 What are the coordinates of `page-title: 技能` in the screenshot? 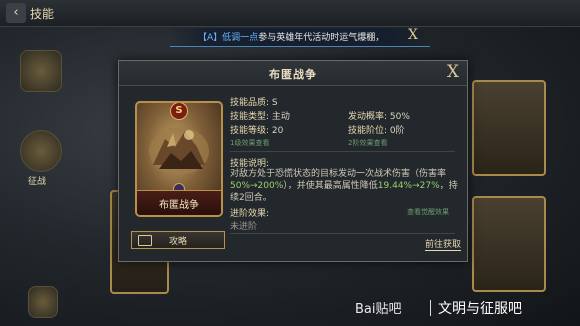 It's located at (42, 14).